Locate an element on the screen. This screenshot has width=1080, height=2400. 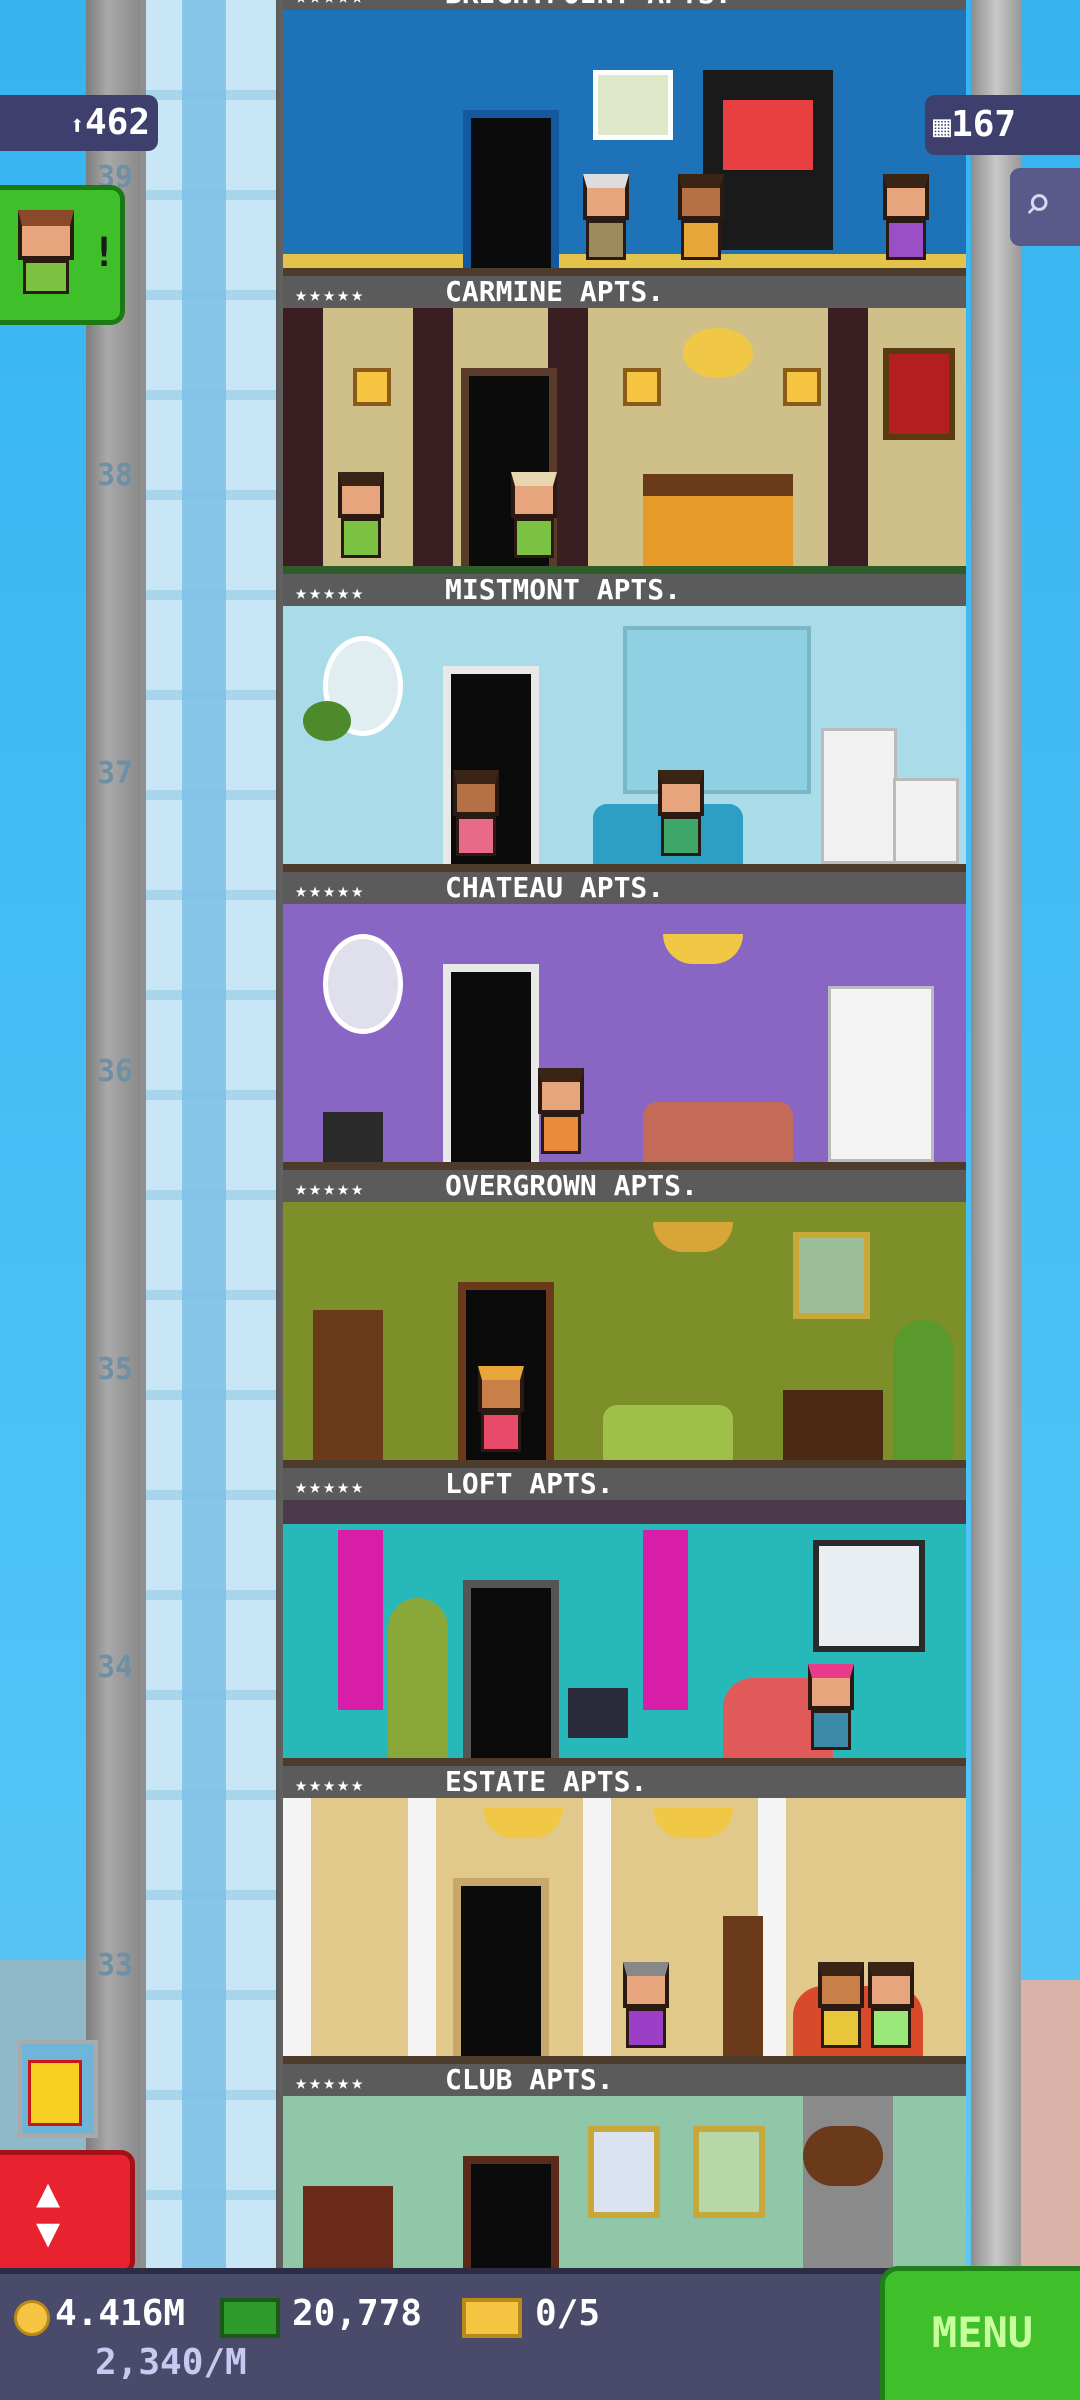
search-button: ⌕ is located at coordinates (1045, 207).